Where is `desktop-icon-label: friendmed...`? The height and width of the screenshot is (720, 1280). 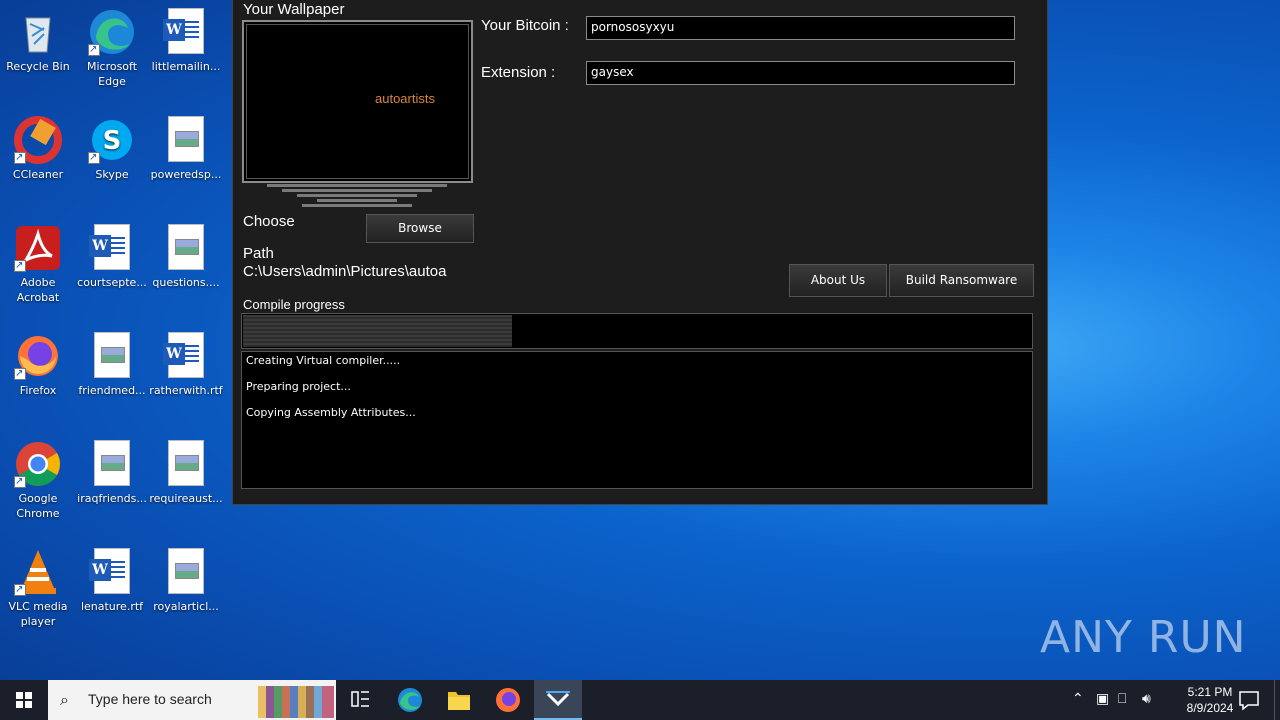 desktop-icon-label: friendmed... is located at coordinates (112, 390).